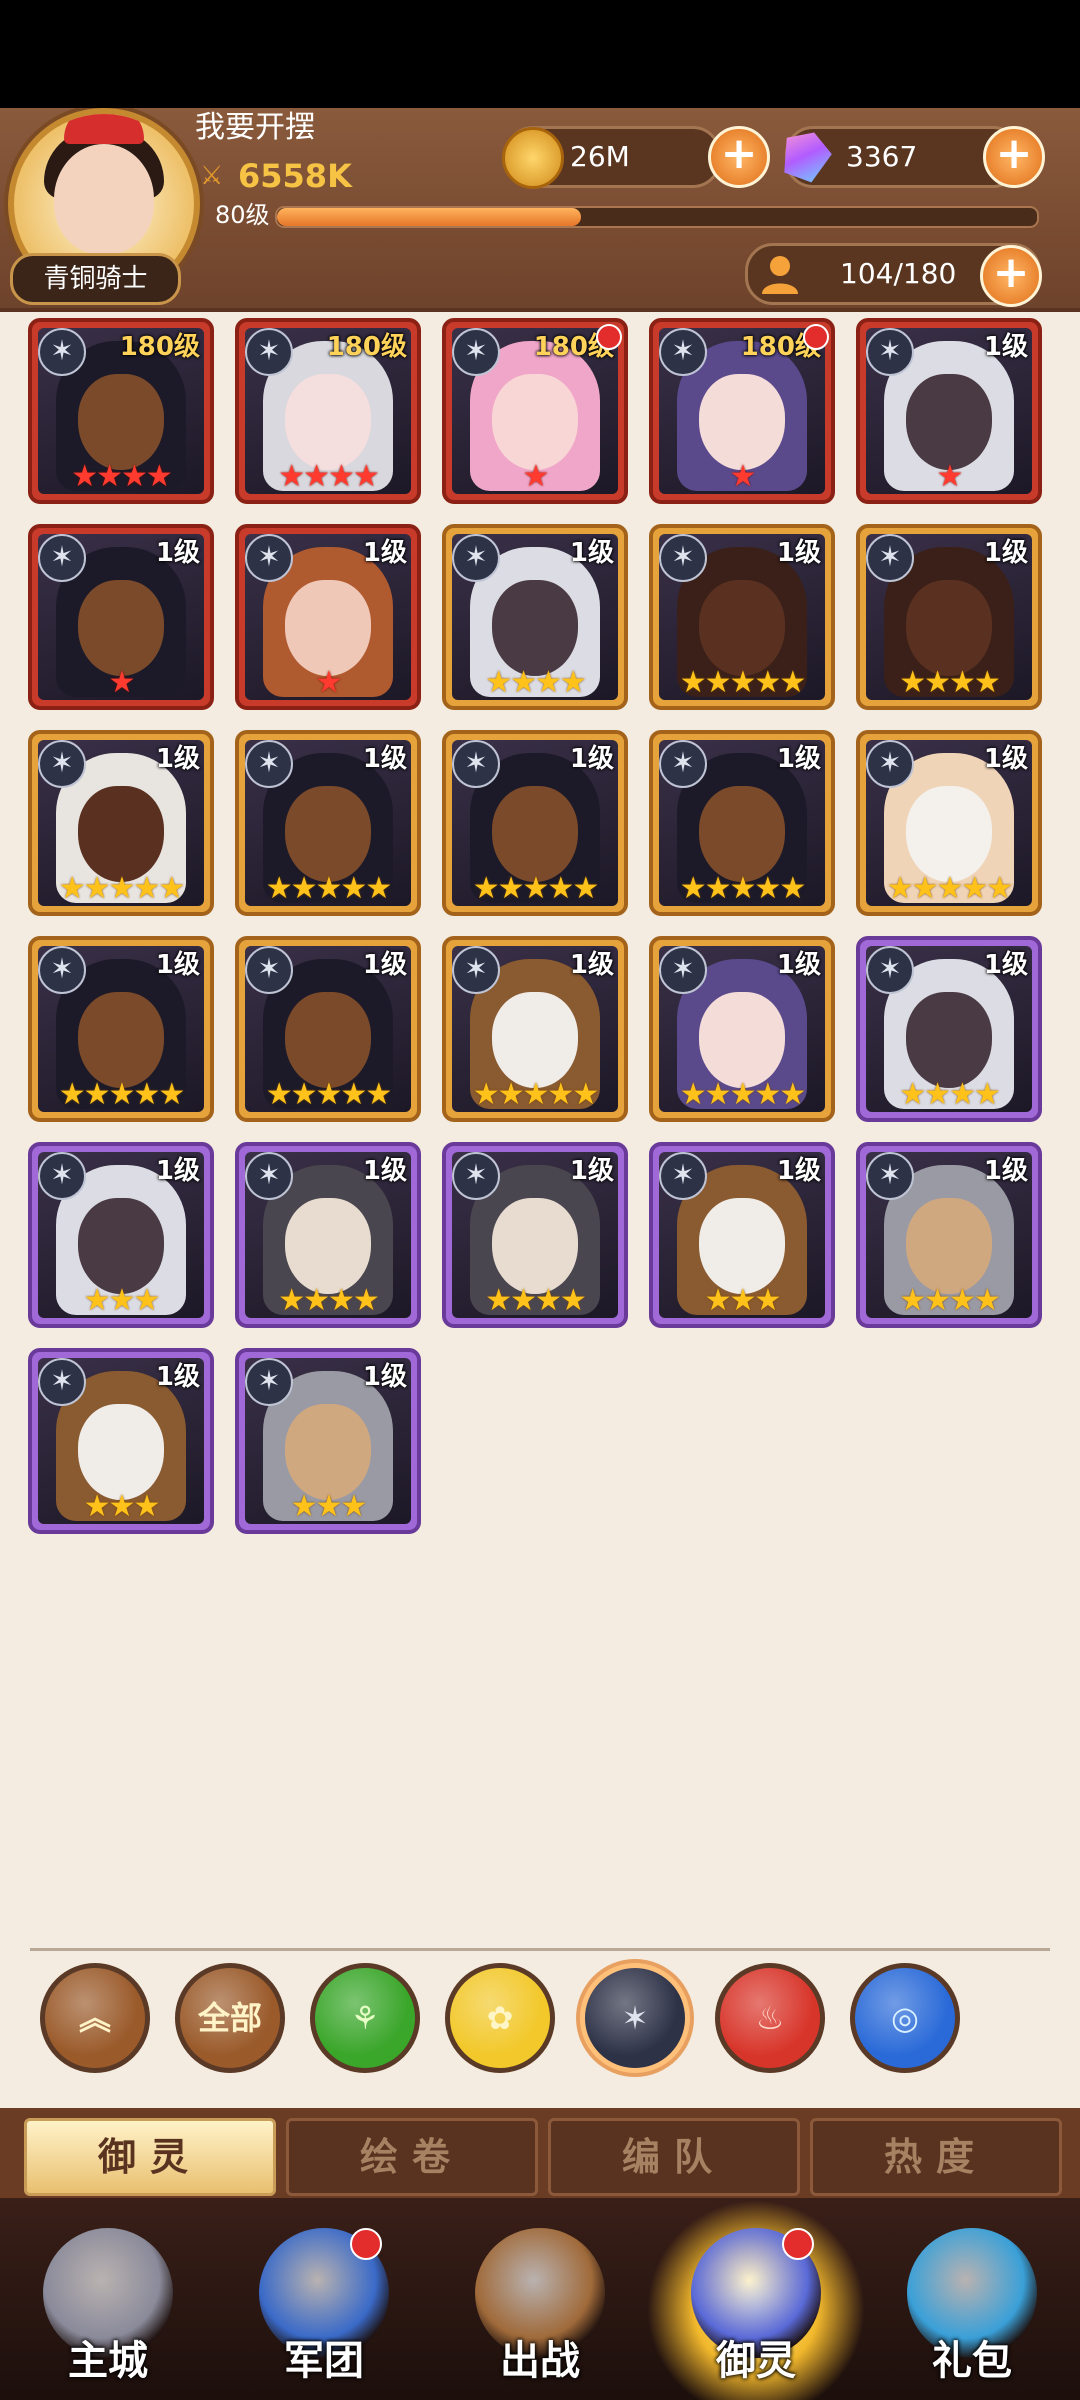  What do you see at coordinates (212, 176) in the screenshot?
I see `crossed-swords-icon: ⚔` at bounding box center [212, 176].